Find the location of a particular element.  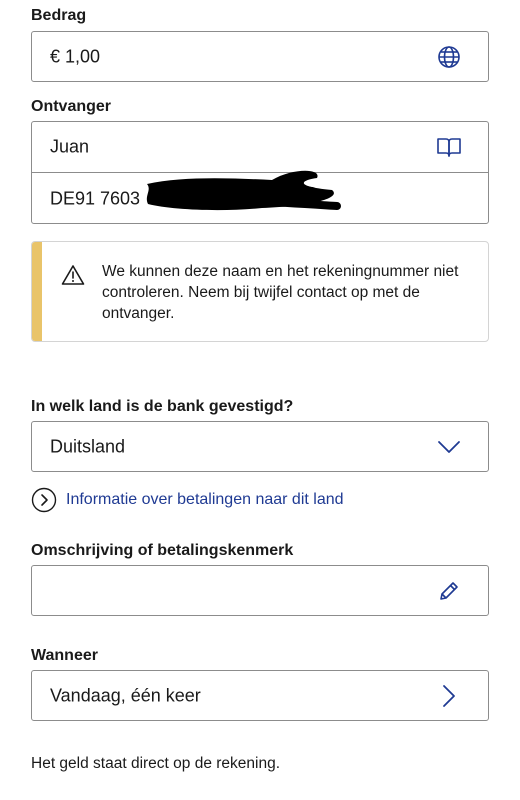

description-label: Omschrijving of betalingskenmerk is located at coordinates (162, 550).